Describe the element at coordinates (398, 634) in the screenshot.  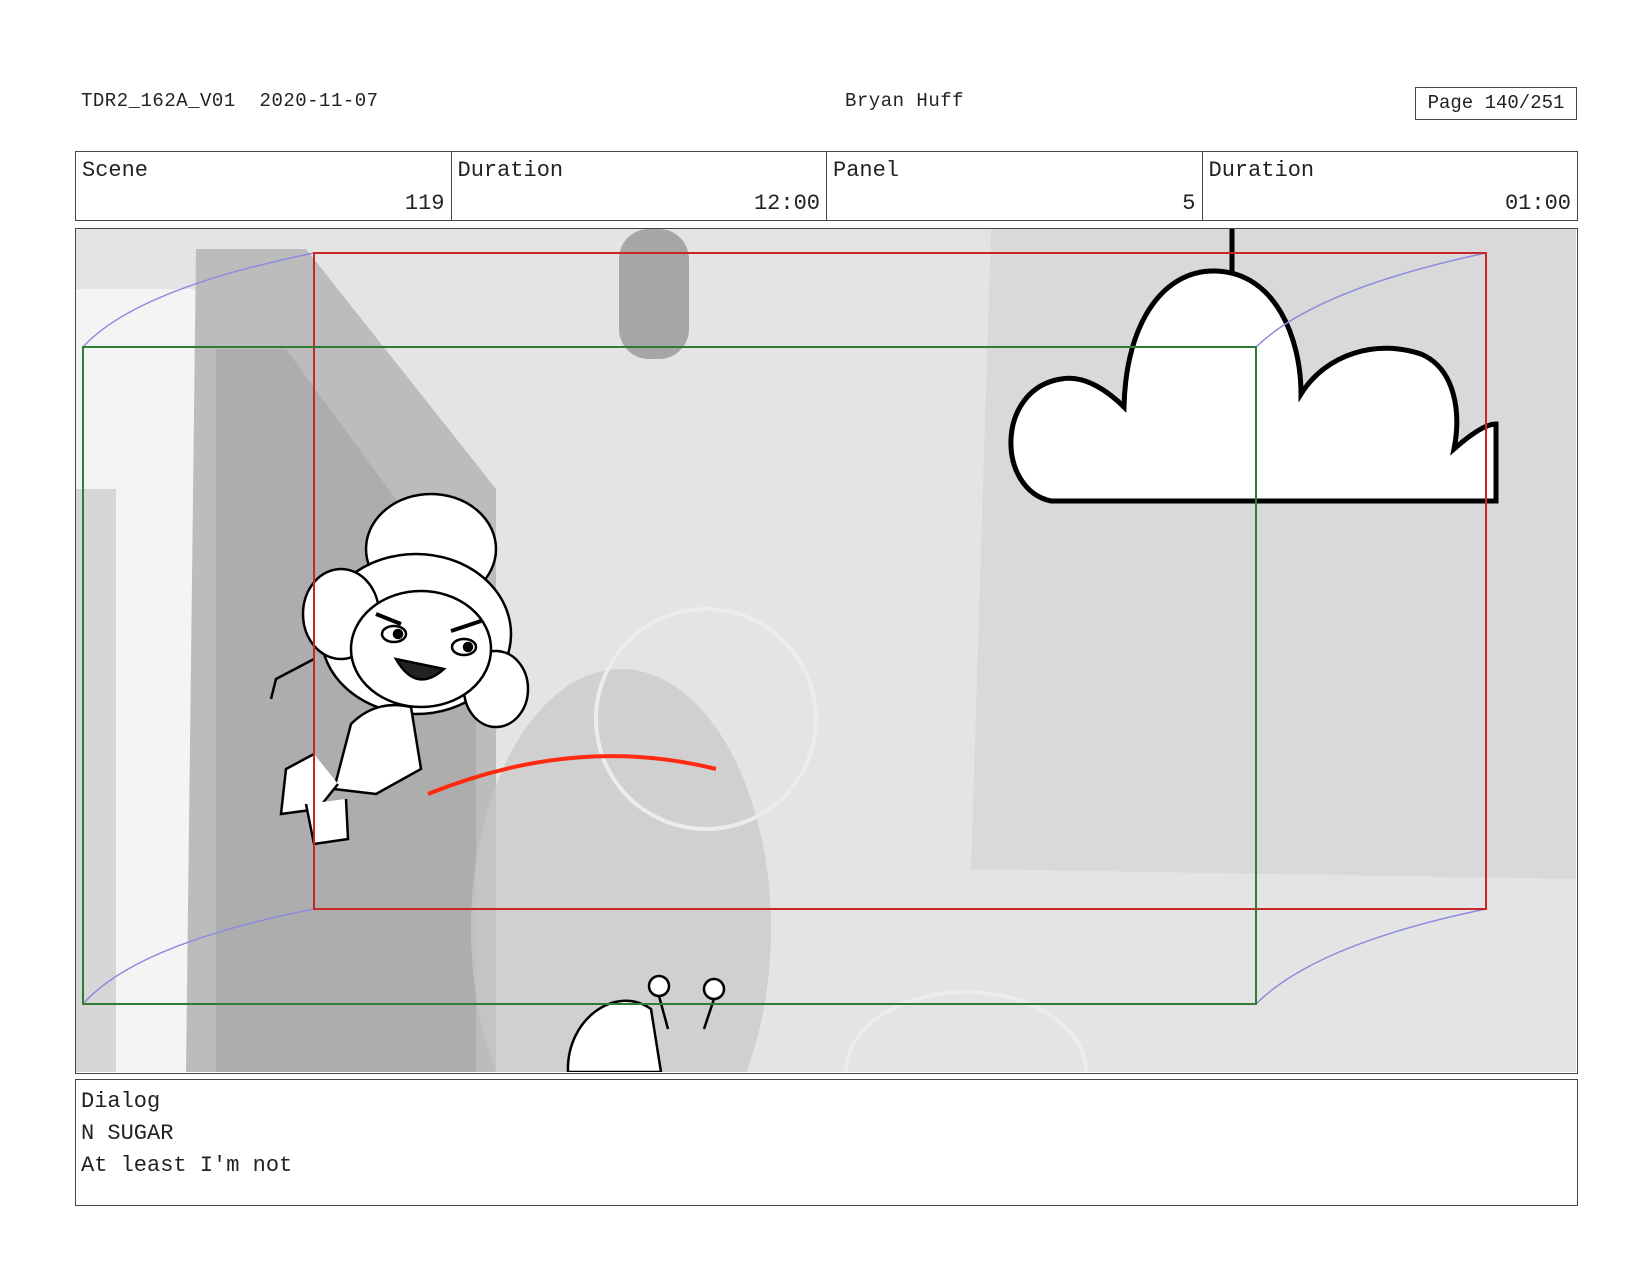
I see `pupil-left` at that location.